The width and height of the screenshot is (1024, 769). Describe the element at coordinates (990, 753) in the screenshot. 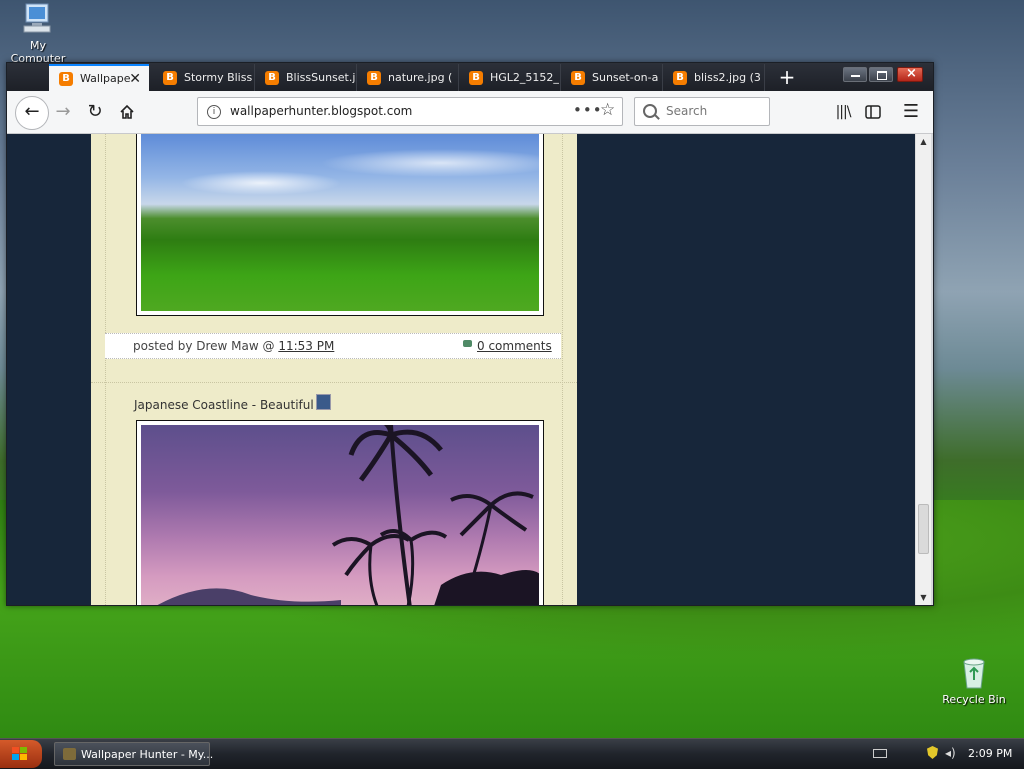

I see `system-clock: 2:09 PM` at that location.